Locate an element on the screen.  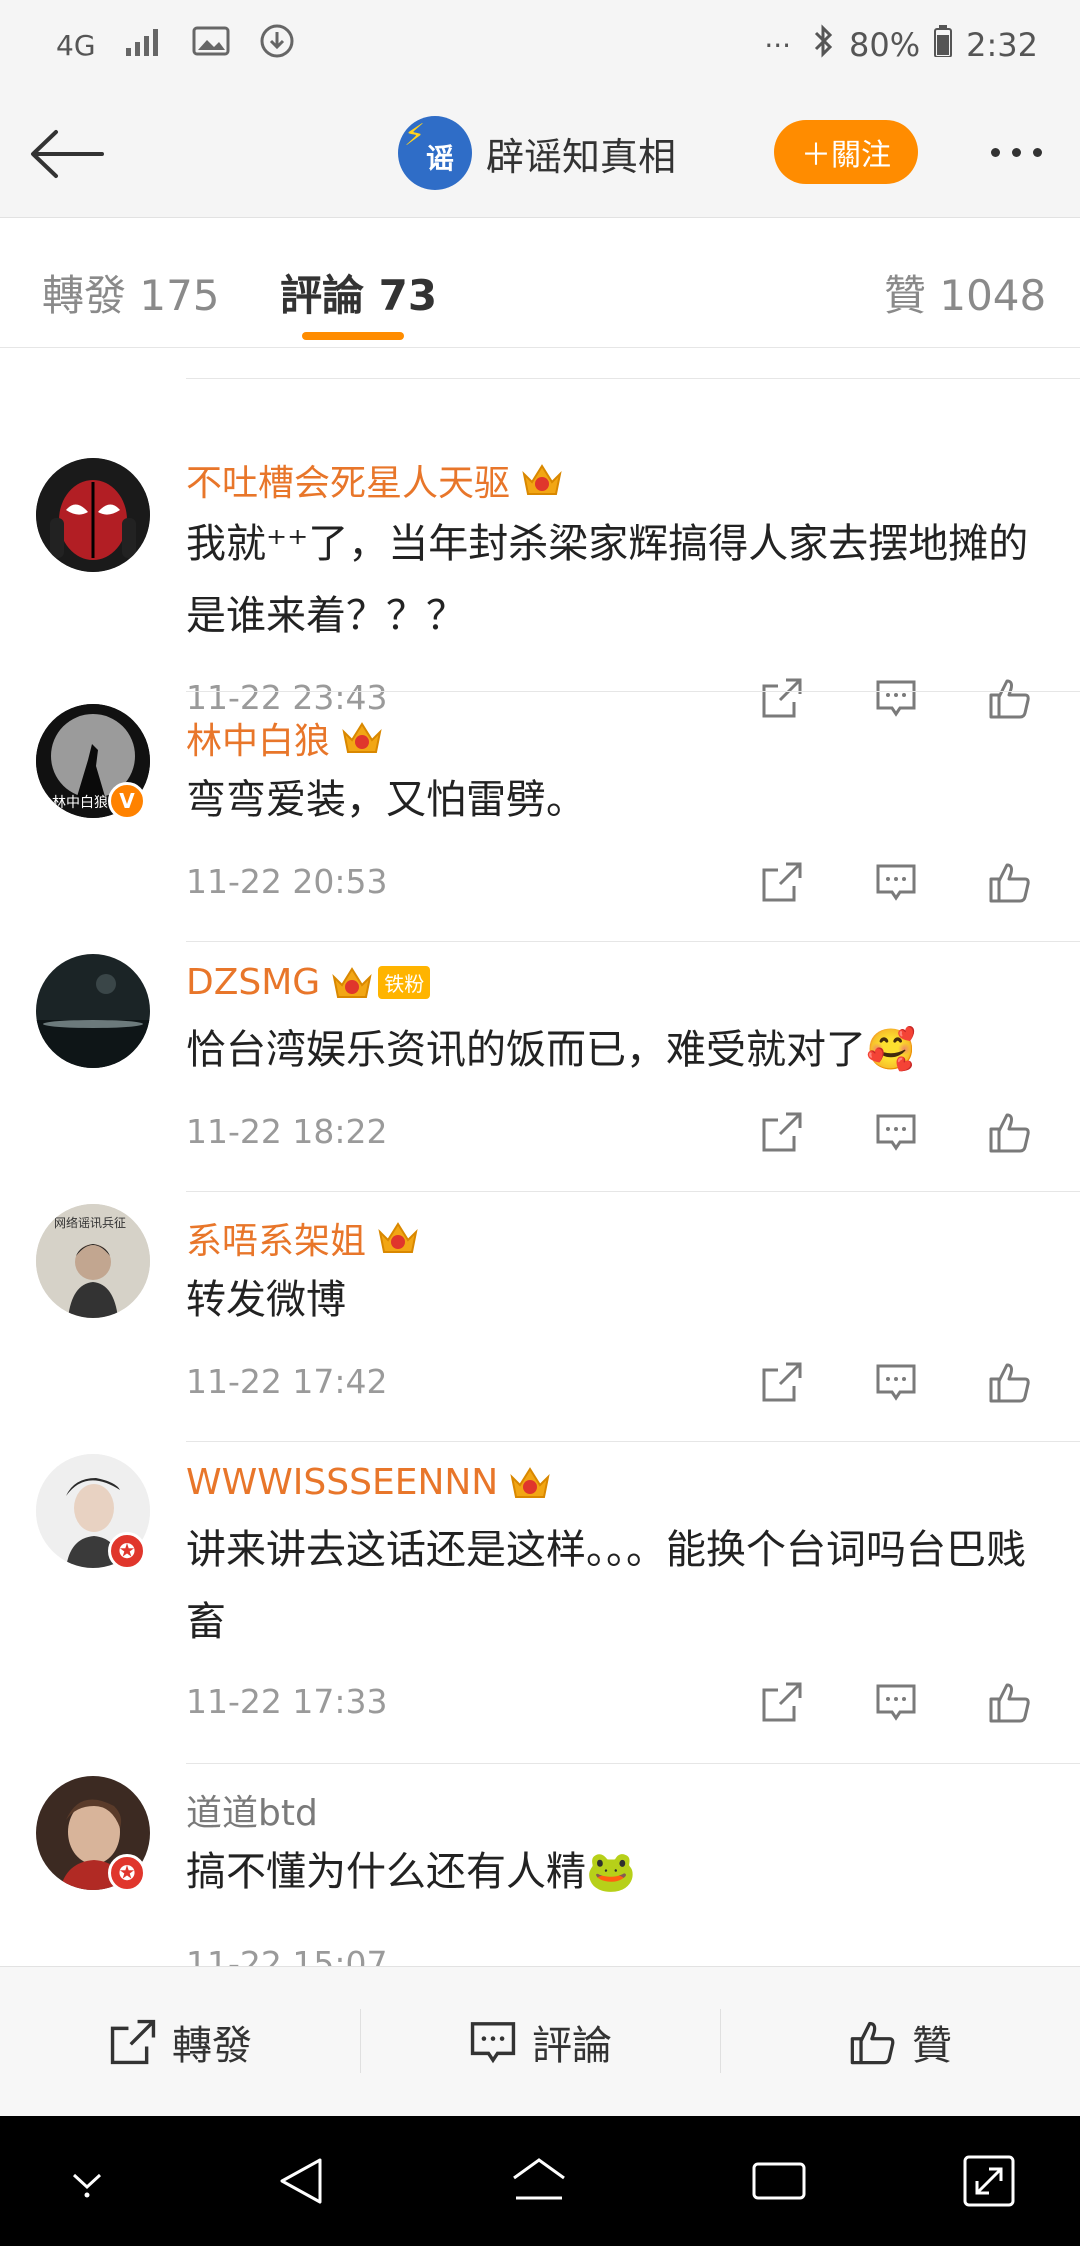
comment-username: 不吐槽会死星人天驱 is located at coordinates (375, 480).